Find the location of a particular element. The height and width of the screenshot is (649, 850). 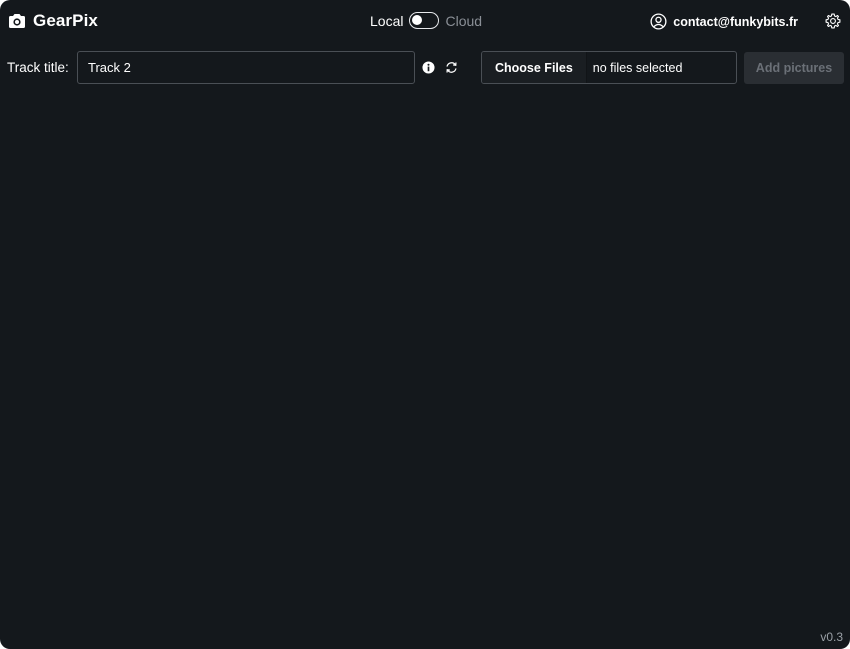

top-bar: GearPix Local Cloud contact@funkybits.fr is located at coordinates (425, 21).